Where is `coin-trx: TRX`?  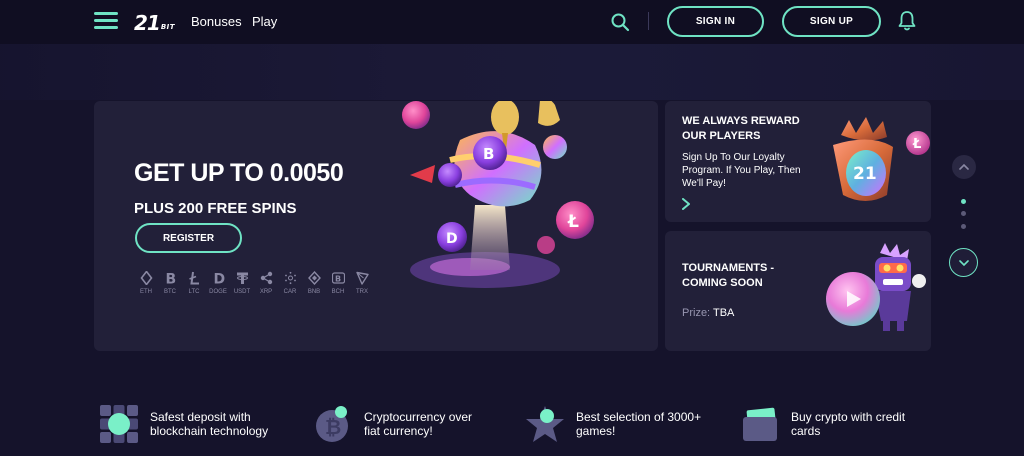
coin-trx: TRX is located at coordinates (362, 283).